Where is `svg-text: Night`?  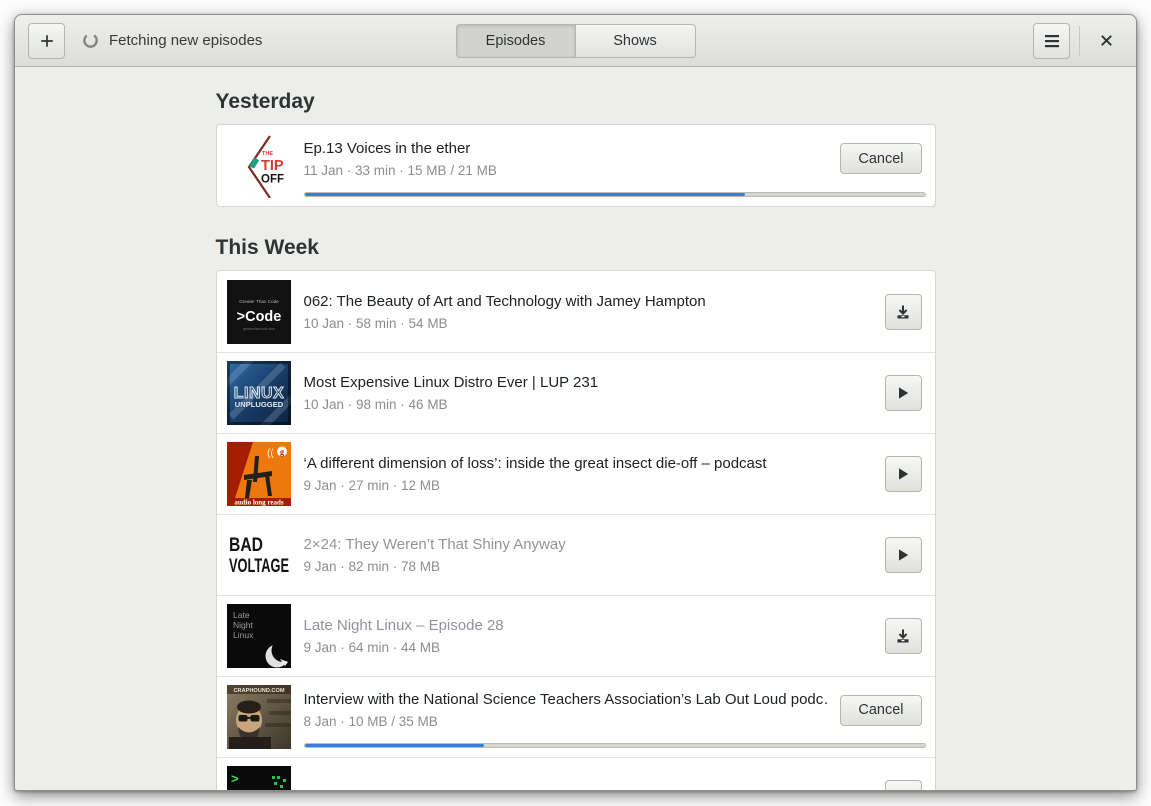
svg-text: Night is located at coordinates (243, 625).